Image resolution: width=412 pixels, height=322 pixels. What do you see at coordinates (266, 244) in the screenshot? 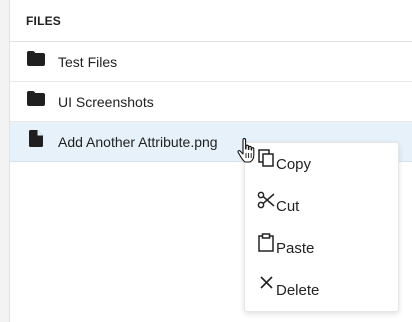
I see `clipboard-icon` at bounding box center [266, 244].